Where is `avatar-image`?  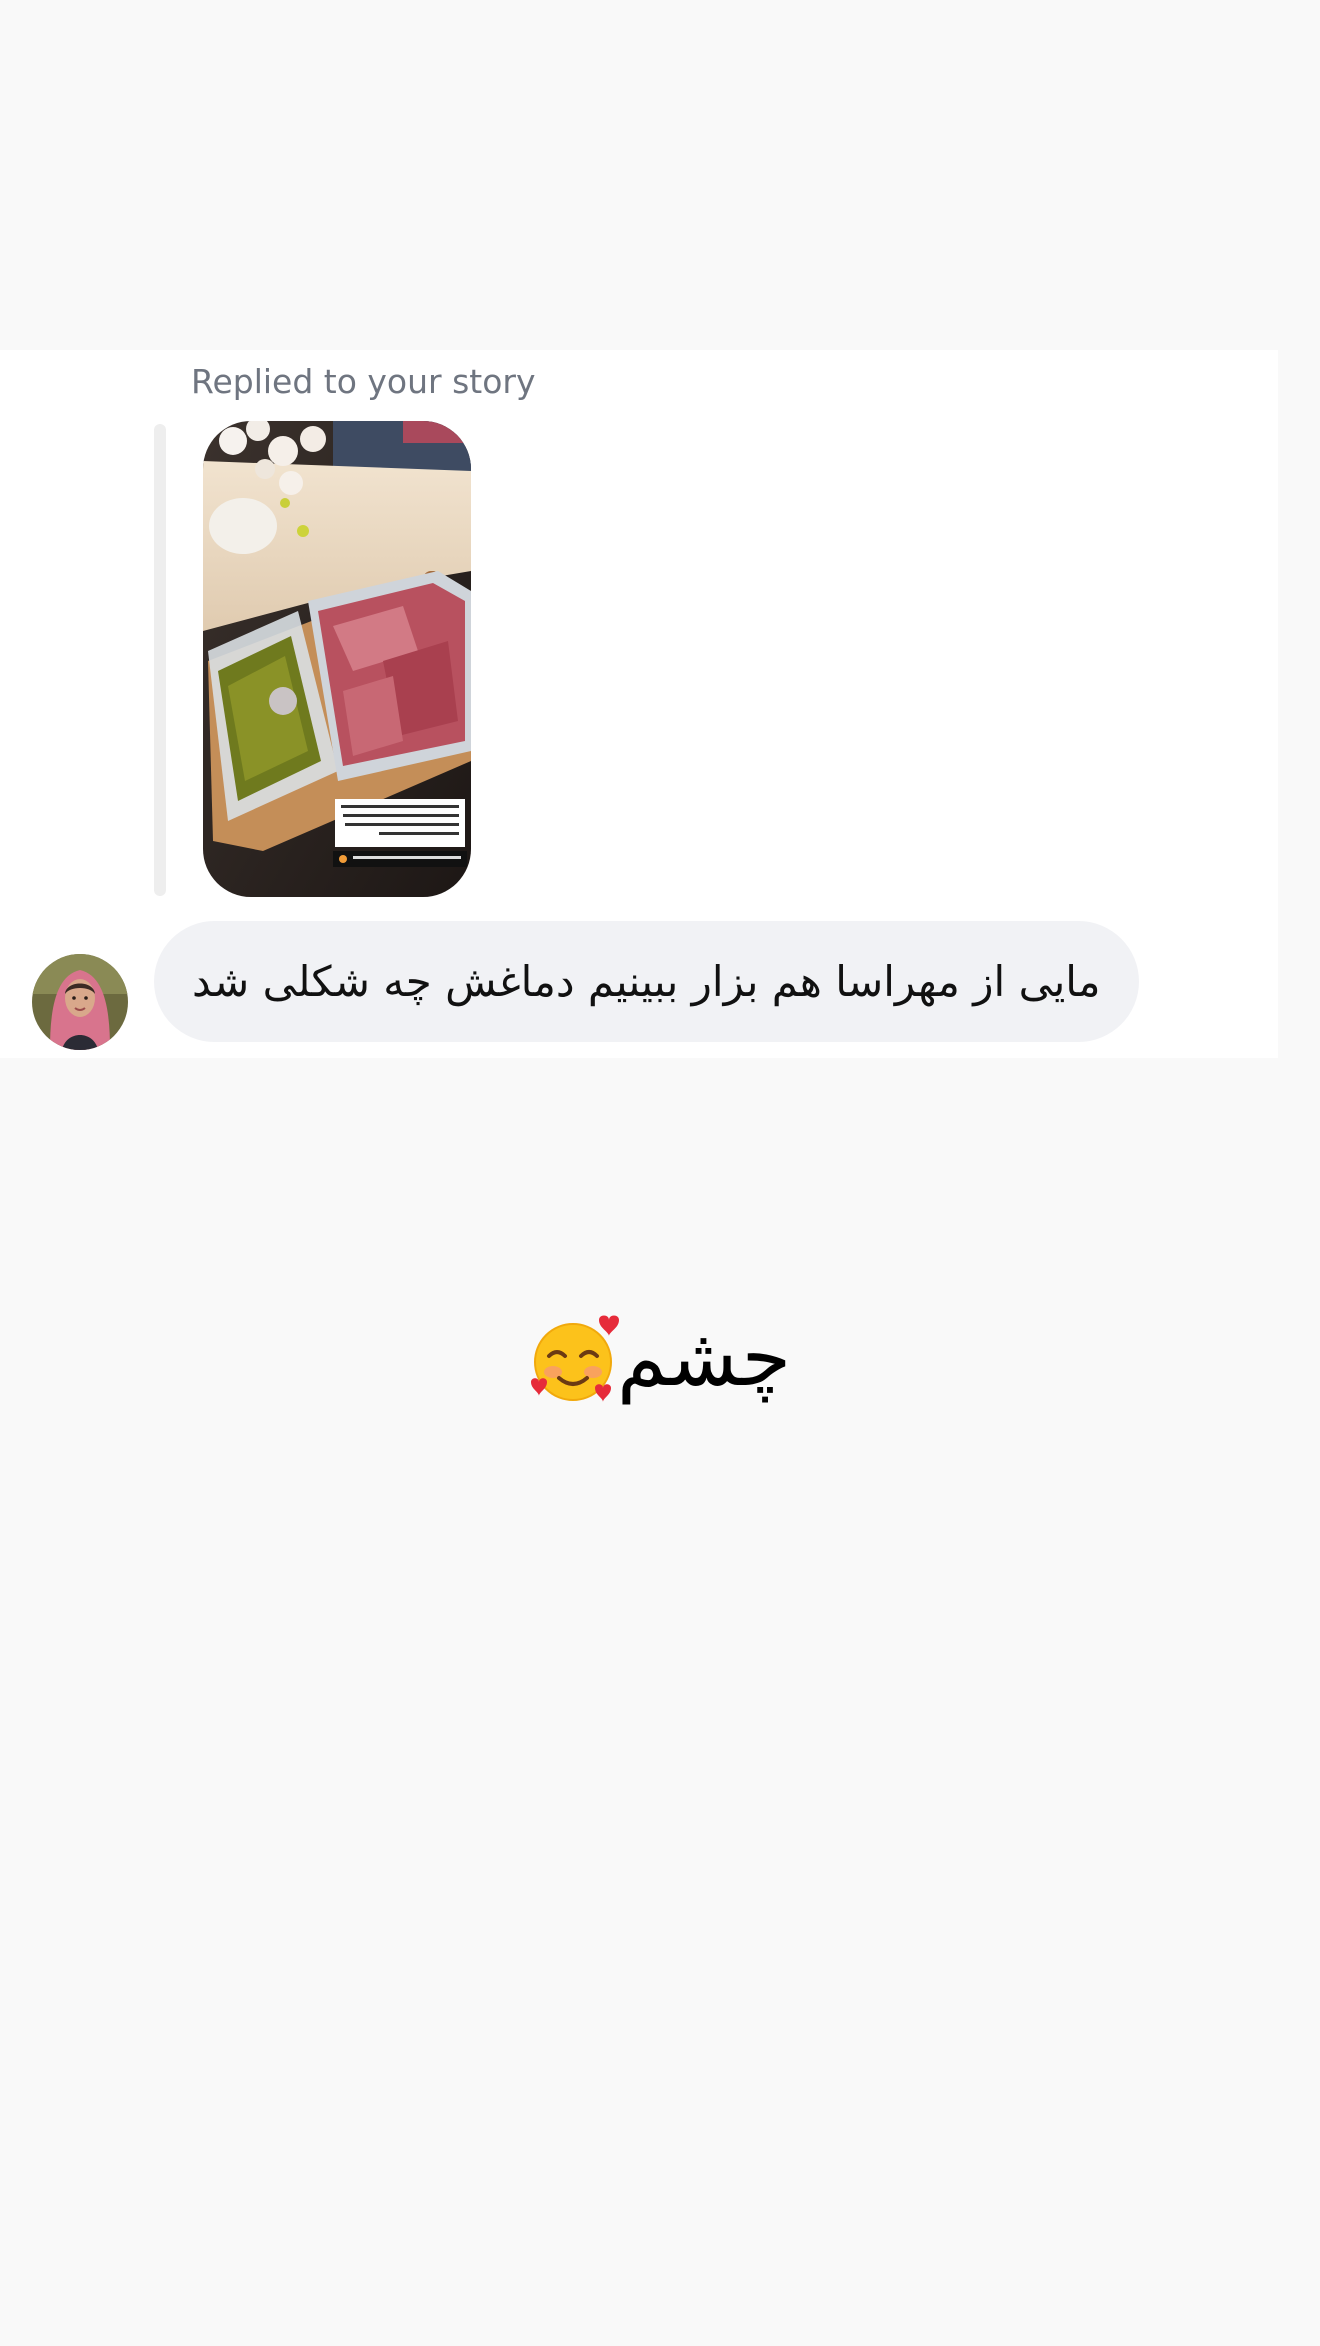 avatar-image is located at coordinates (80, 1002).